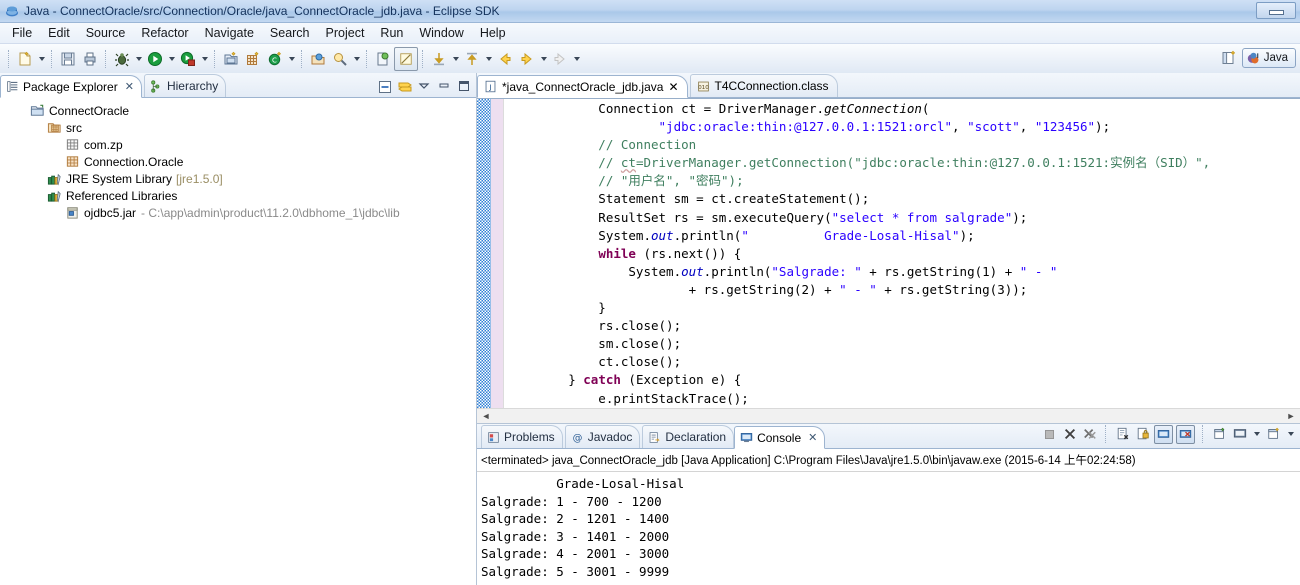 The height and width of the screenshot is (585, 1300). I want to click on menu-edit: Edit, so click(59, 33).